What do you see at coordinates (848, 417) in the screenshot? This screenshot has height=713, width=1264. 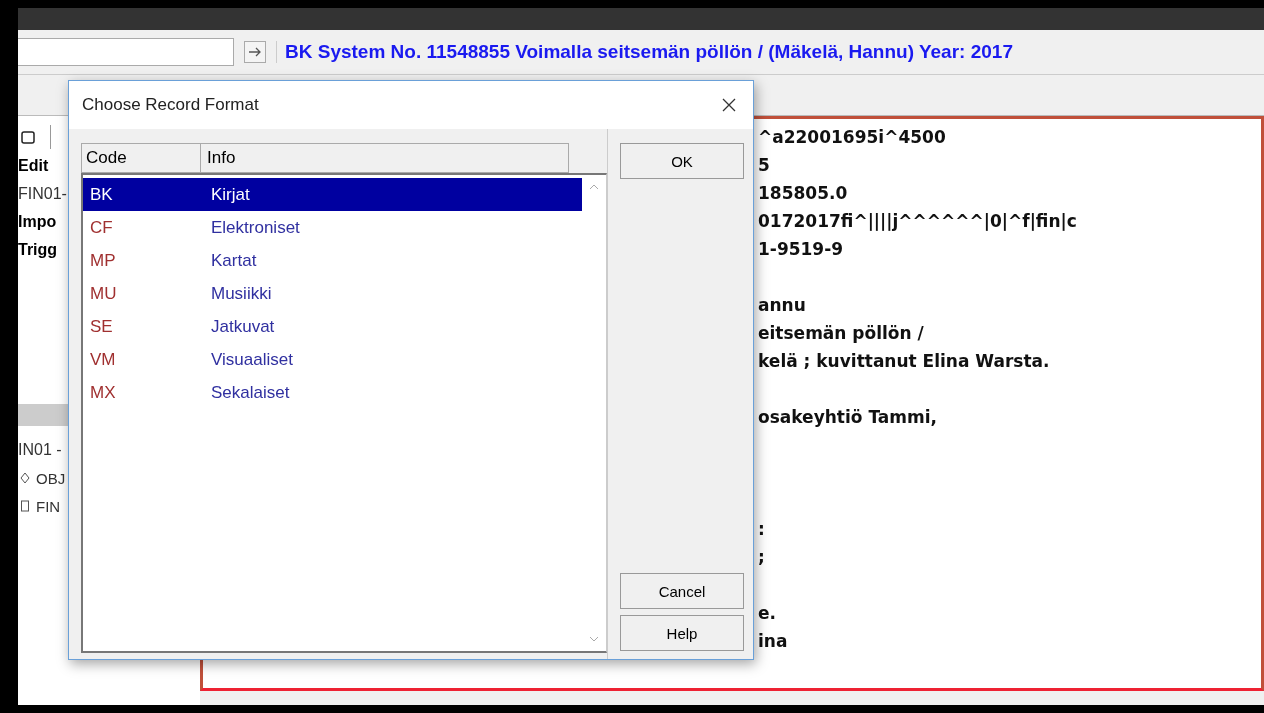 I see `record-line: osakeyhtiö Tammi,` at bounding box center [848, 417].